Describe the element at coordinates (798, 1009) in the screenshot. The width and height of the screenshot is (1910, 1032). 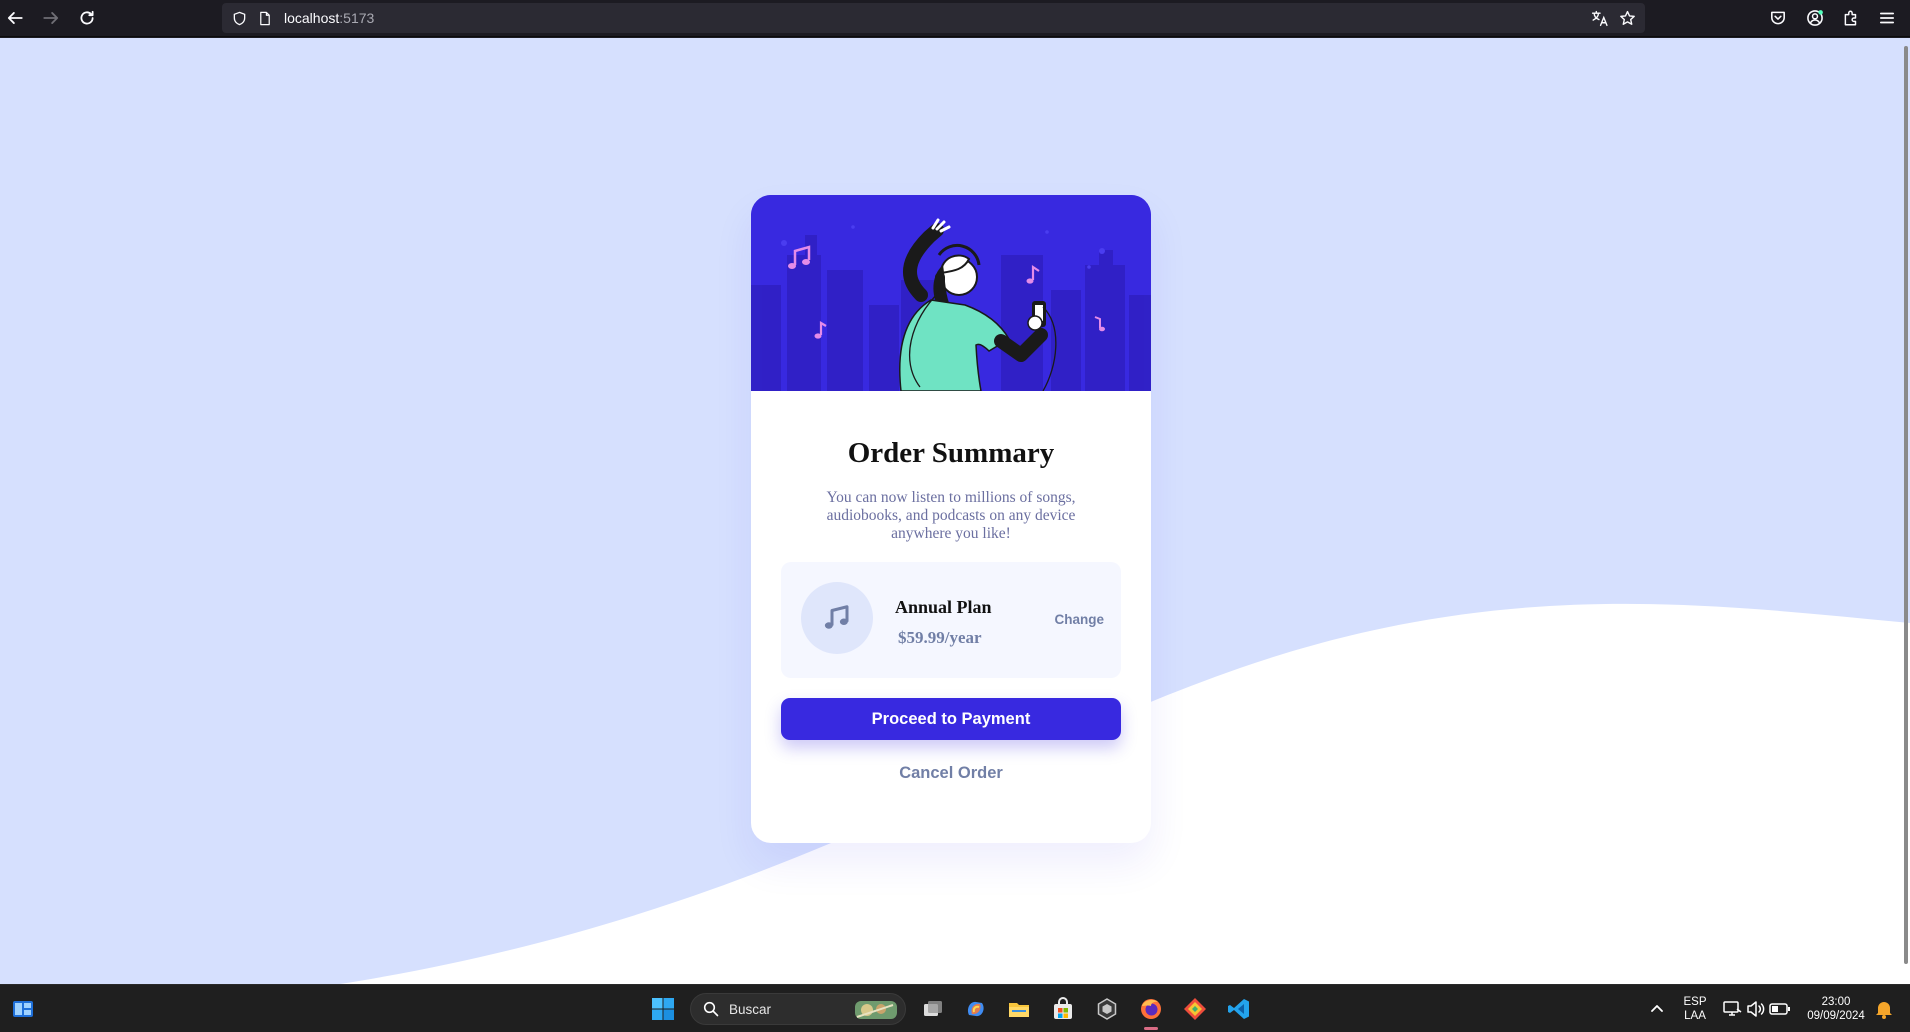
I see `taskbar-search: Buscar` at that location.